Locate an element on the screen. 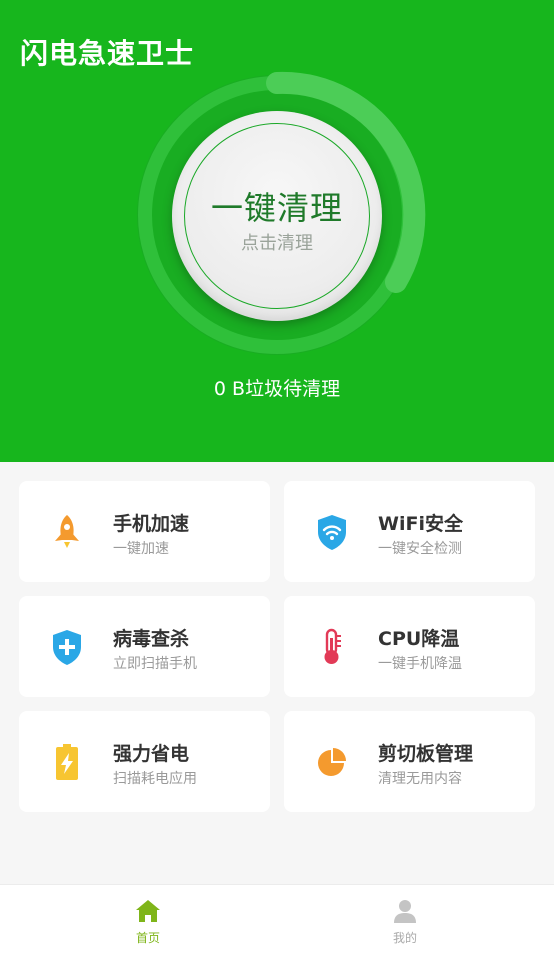 The height and width of the screenshot is (954, 554). feature-desc: 一键安全检测 is located at coordinates (420, 549).